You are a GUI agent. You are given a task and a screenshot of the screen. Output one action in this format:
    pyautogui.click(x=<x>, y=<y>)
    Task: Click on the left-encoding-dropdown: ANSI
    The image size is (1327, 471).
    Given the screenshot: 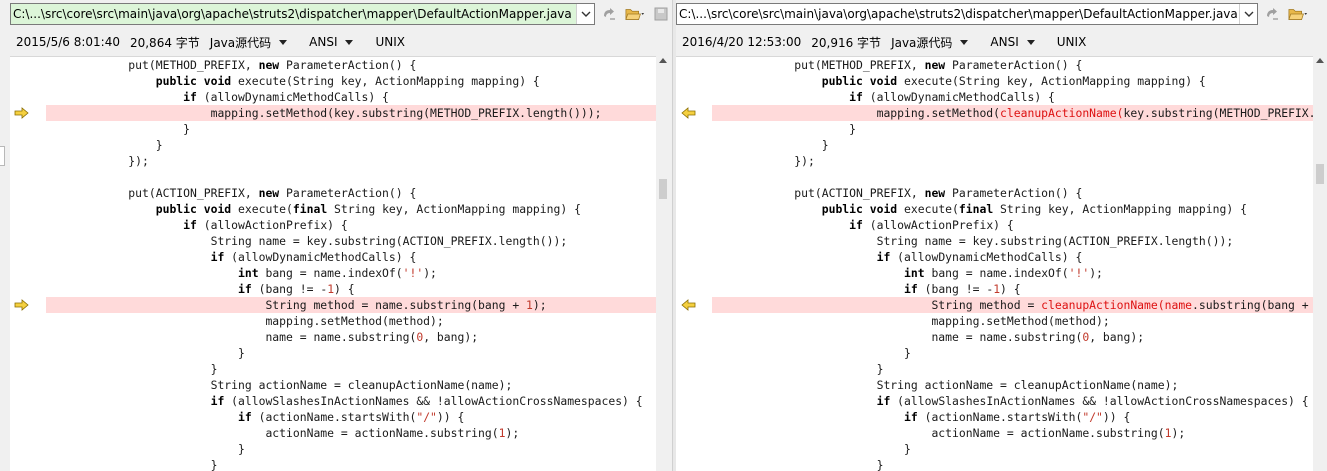 What is the action you would take?
    pyautogui.click(x=336, y=42)
    